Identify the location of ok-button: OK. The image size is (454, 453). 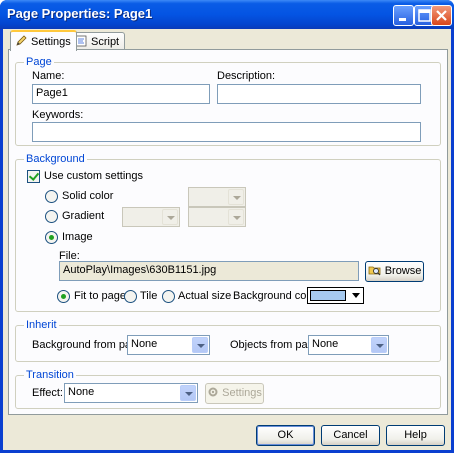
(285, 435).